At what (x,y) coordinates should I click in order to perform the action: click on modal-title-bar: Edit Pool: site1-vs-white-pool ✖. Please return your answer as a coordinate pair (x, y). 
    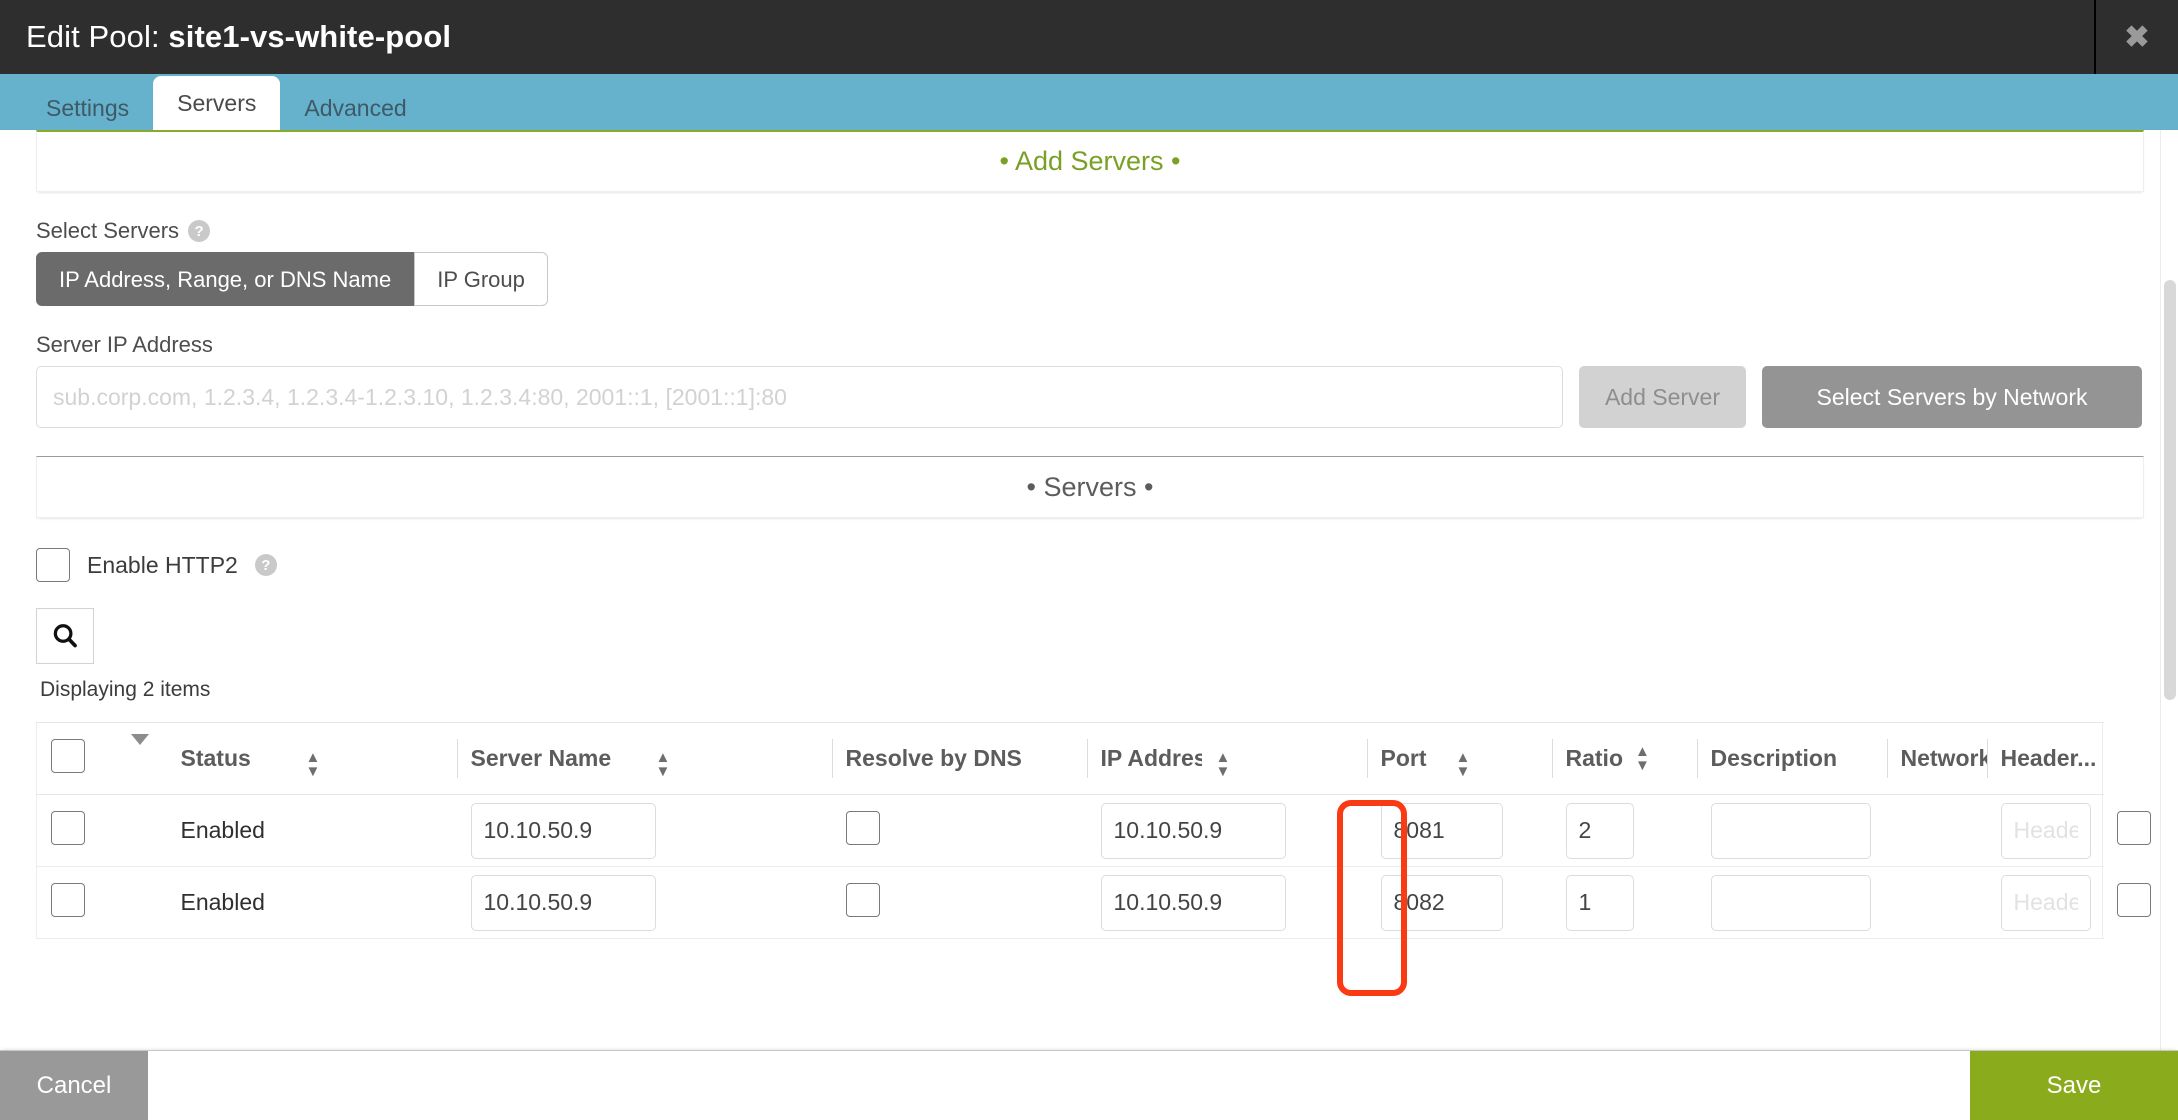
    Looking at the image, I should click on (1089, 37).